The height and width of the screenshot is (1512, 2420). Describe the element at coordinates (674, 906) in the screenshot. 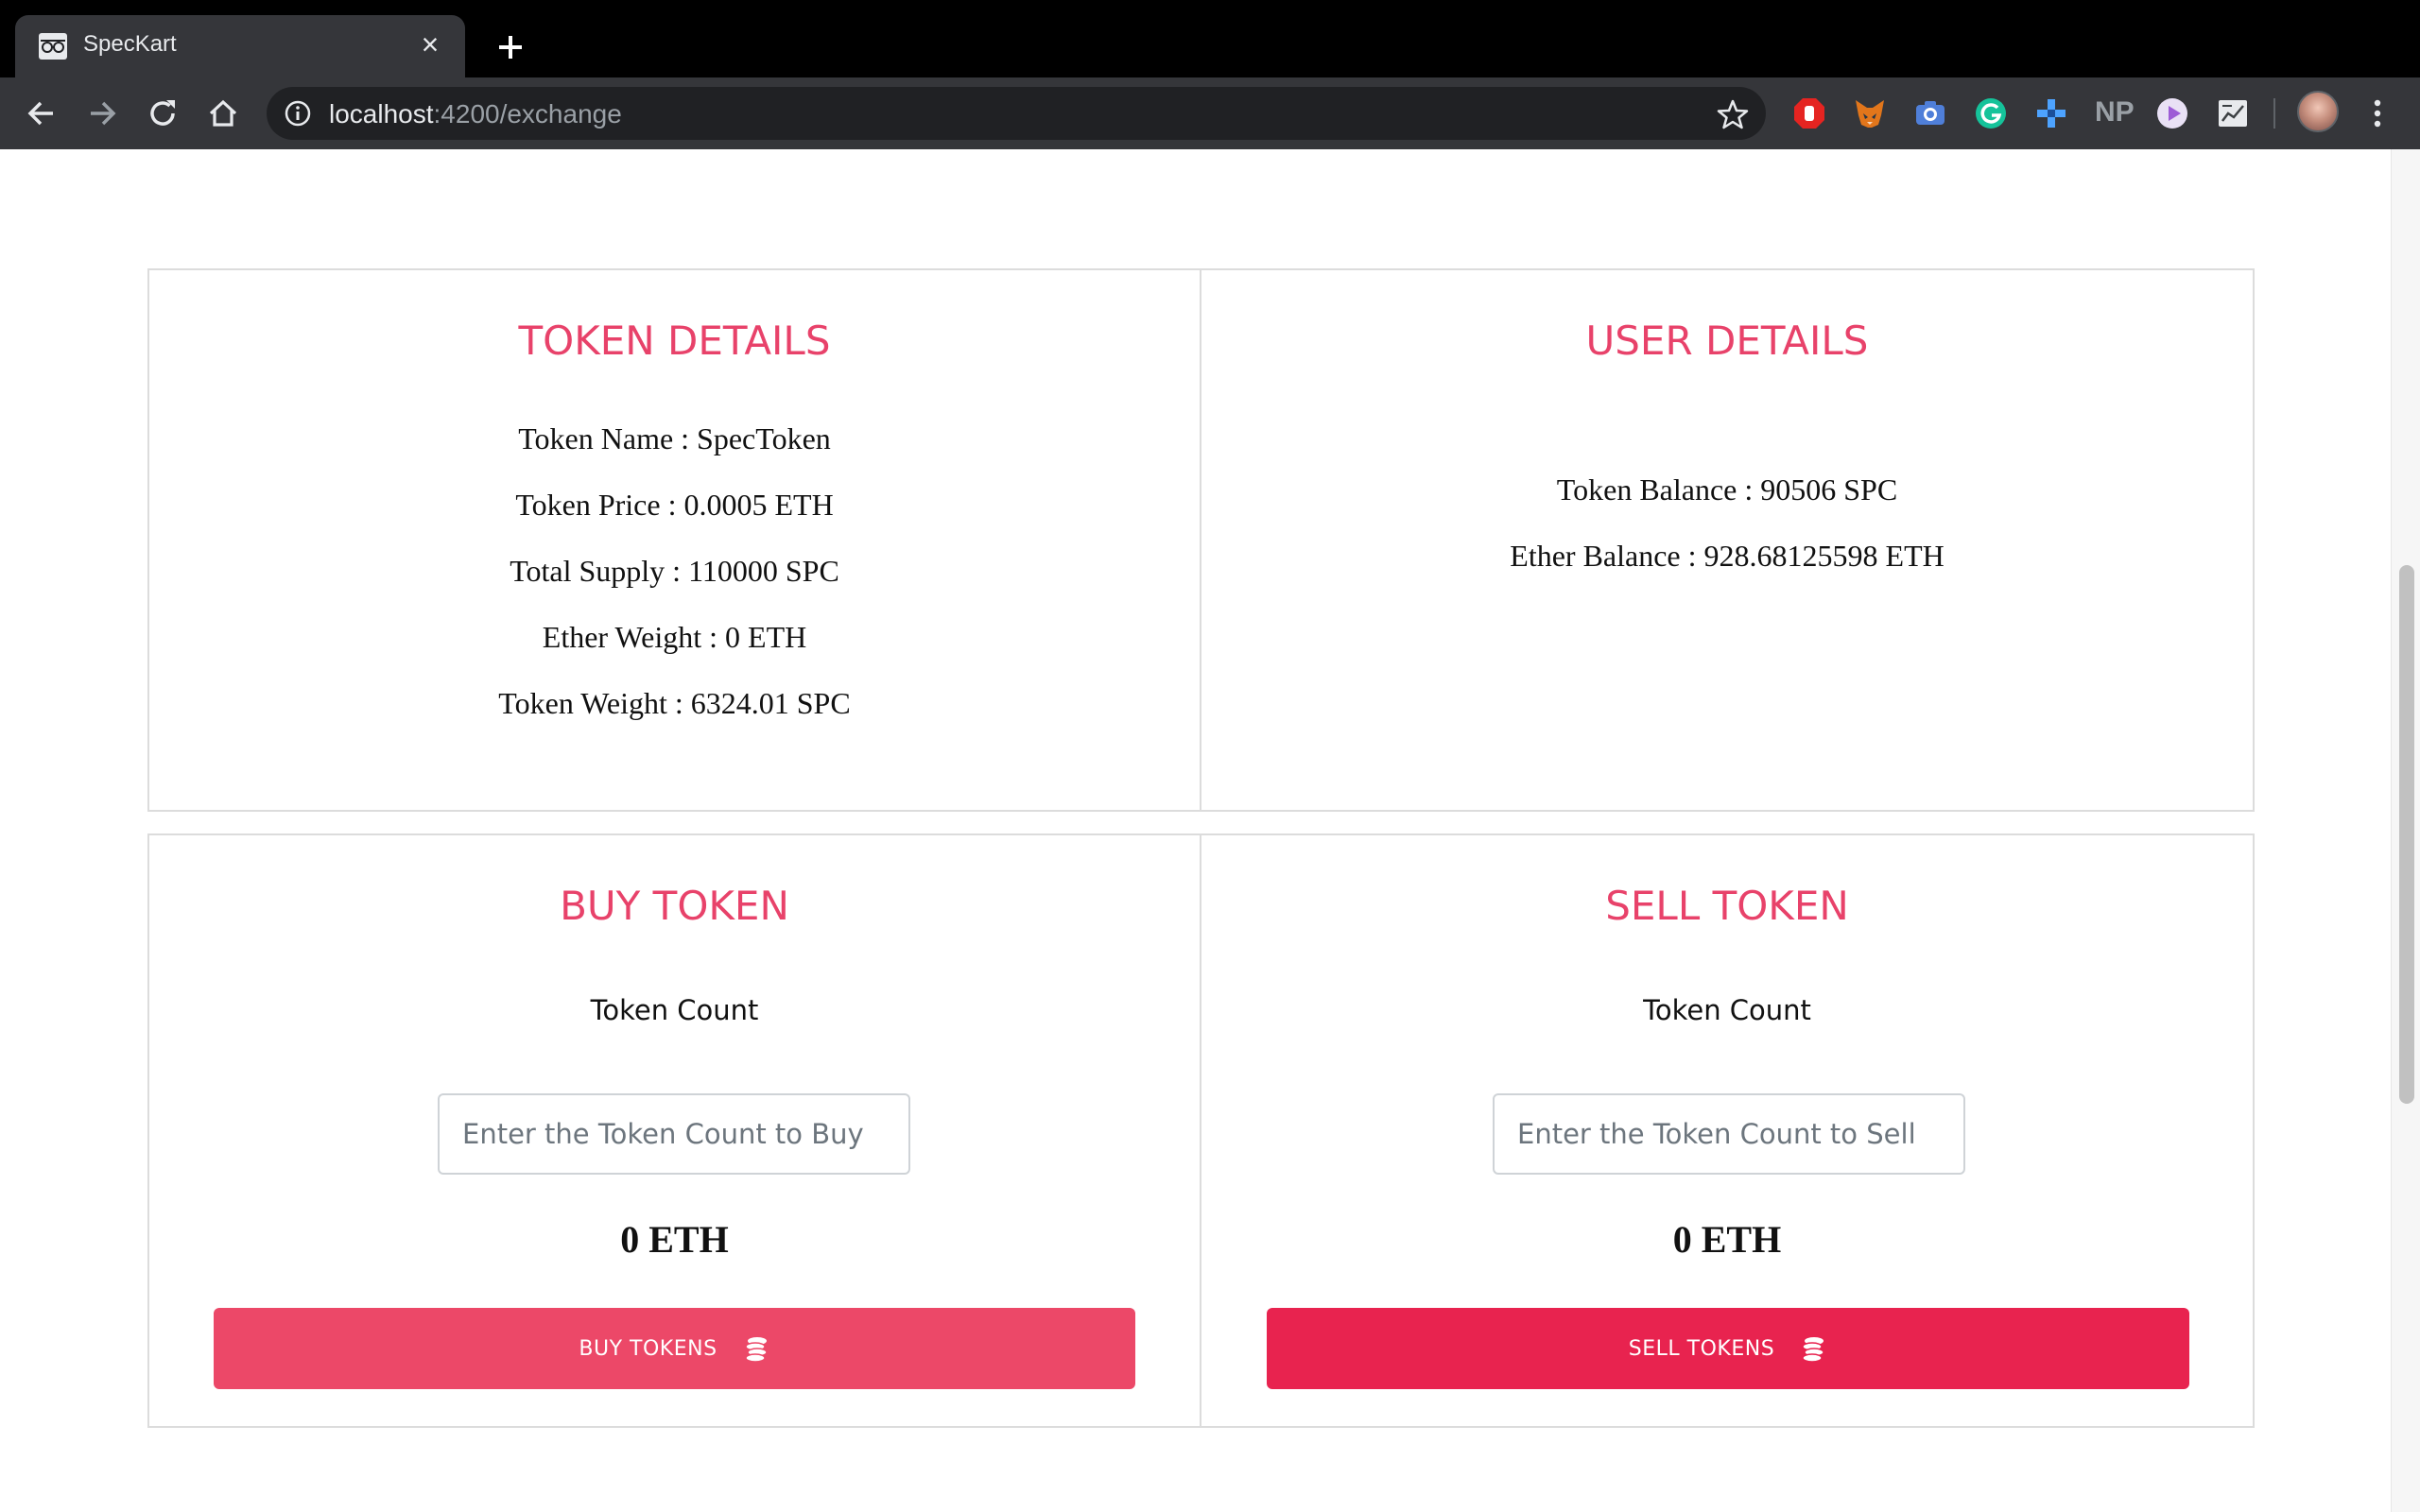

I see `buy-token-title: BUY TOKEN` at that location.